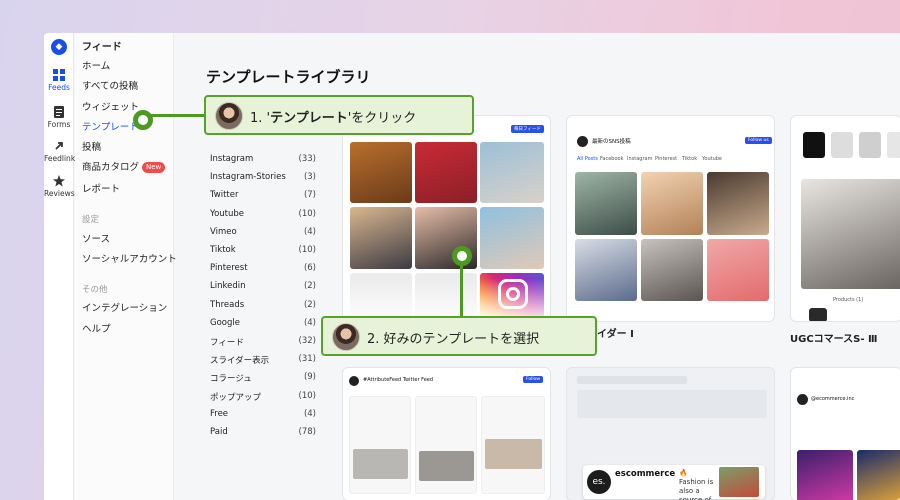 The height and width of the screenshot is (500, 900). What do you see at coordinates (59, 117) in the screenshot?
I see `rail-item-forms: Forms` at bounding box center [59, 117].